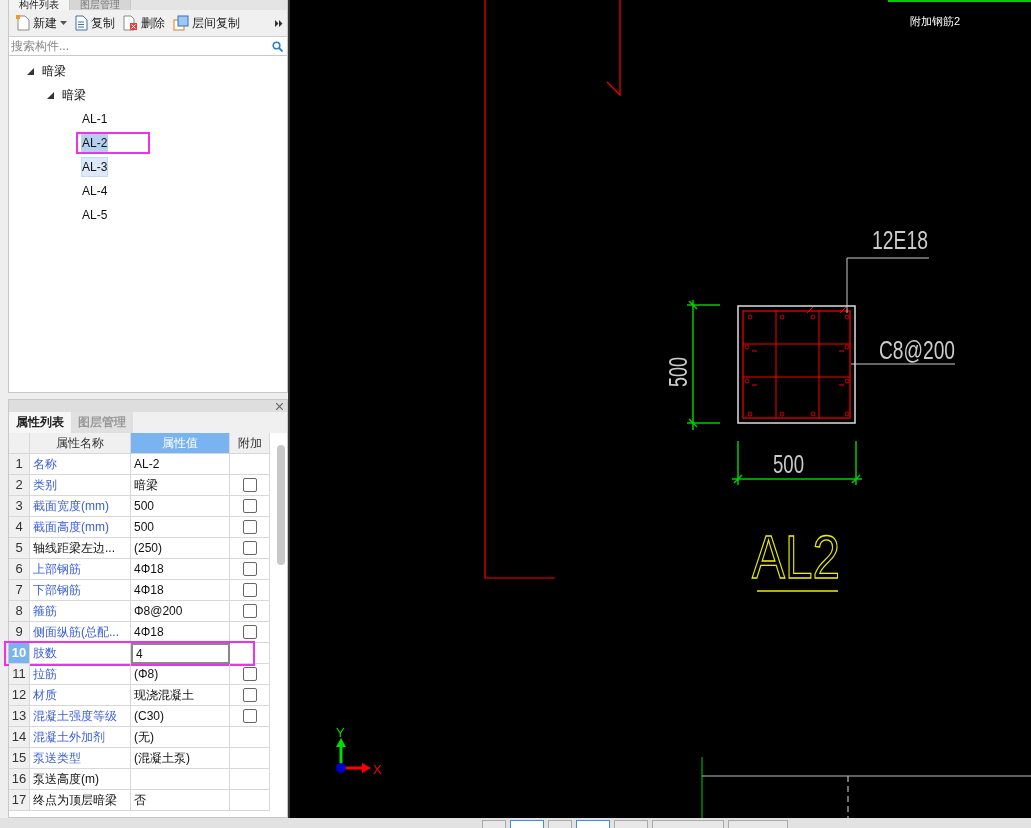 The image size is (1031, 828). Describe the element at coordinates (95, 191) in the screenshot. I see `tree-item: AL-4` at that location.